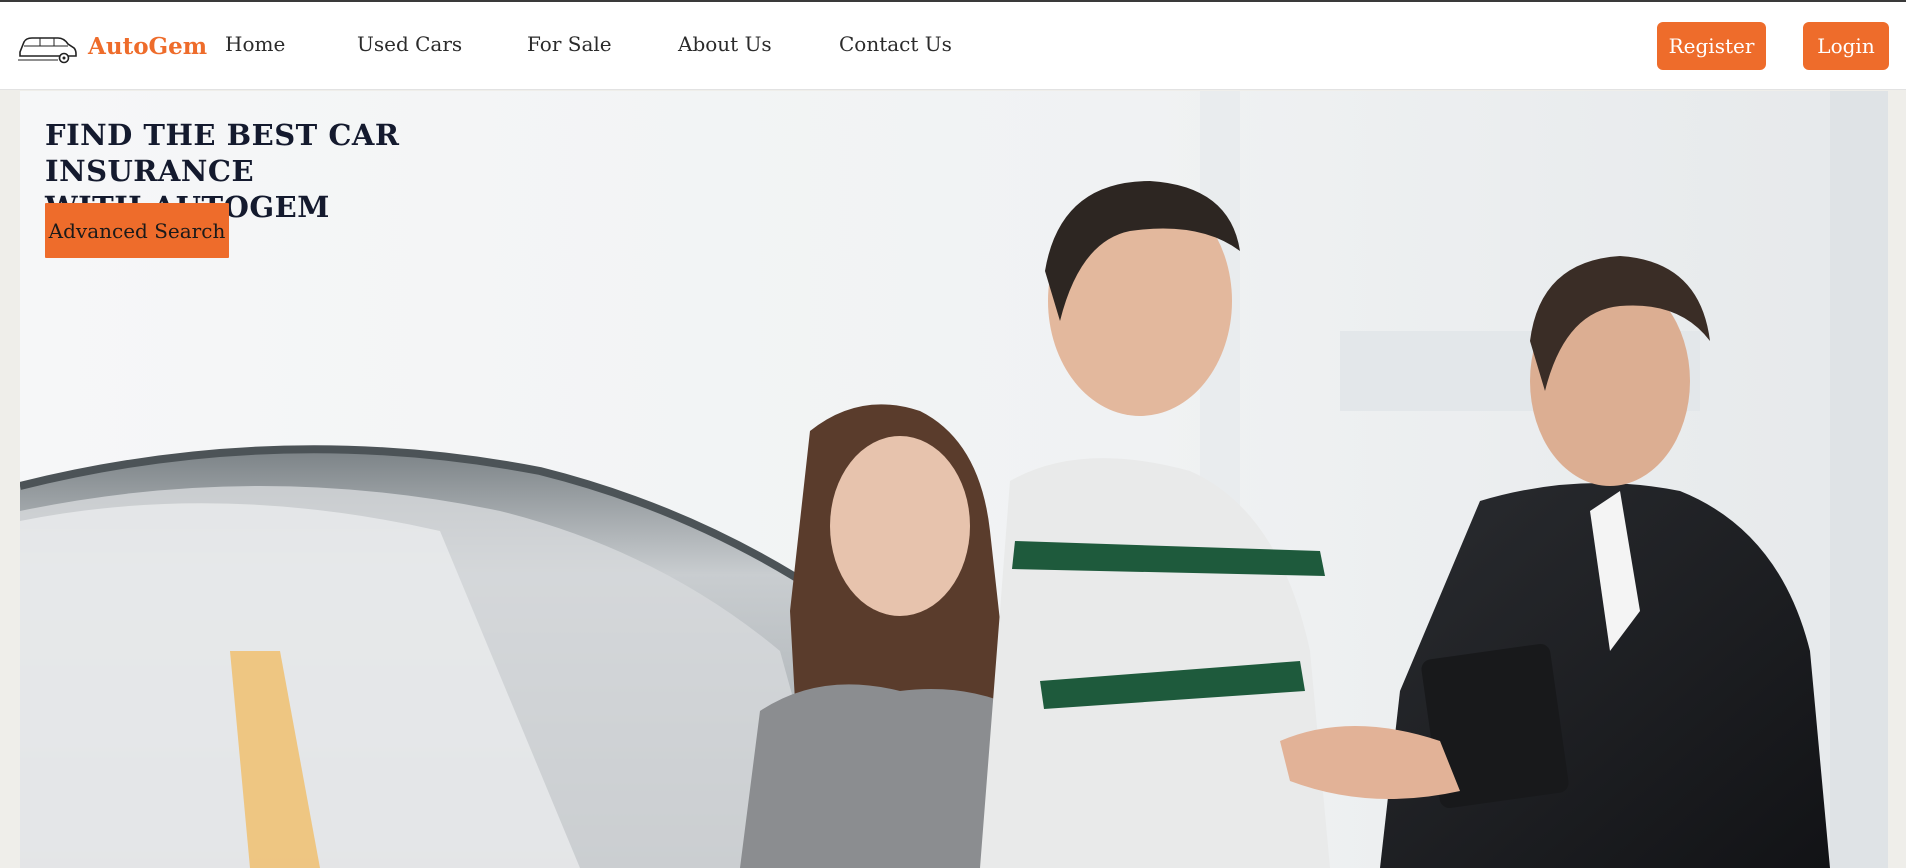  I want to click on nav-about-us: About Us, so click(725, 44).